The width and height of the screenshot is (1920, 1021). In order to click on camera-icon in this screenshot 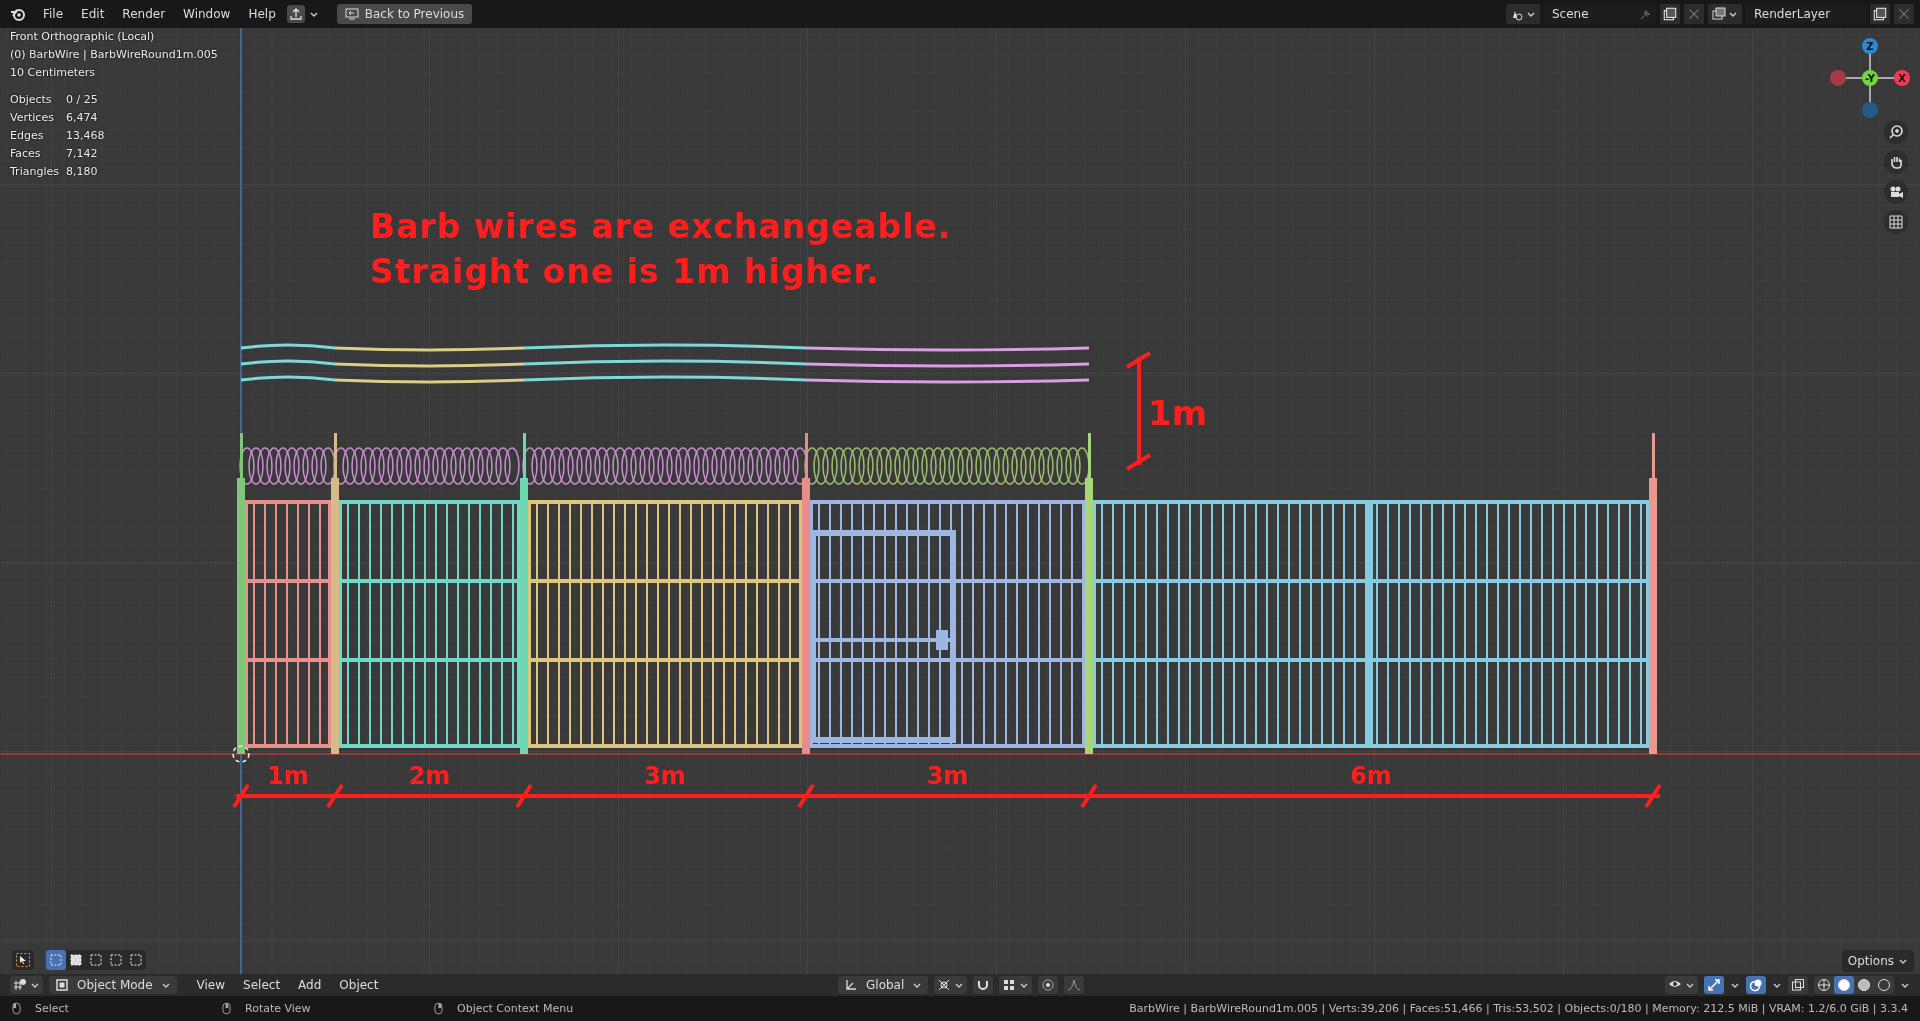, I will do `click(1896, 192)`.